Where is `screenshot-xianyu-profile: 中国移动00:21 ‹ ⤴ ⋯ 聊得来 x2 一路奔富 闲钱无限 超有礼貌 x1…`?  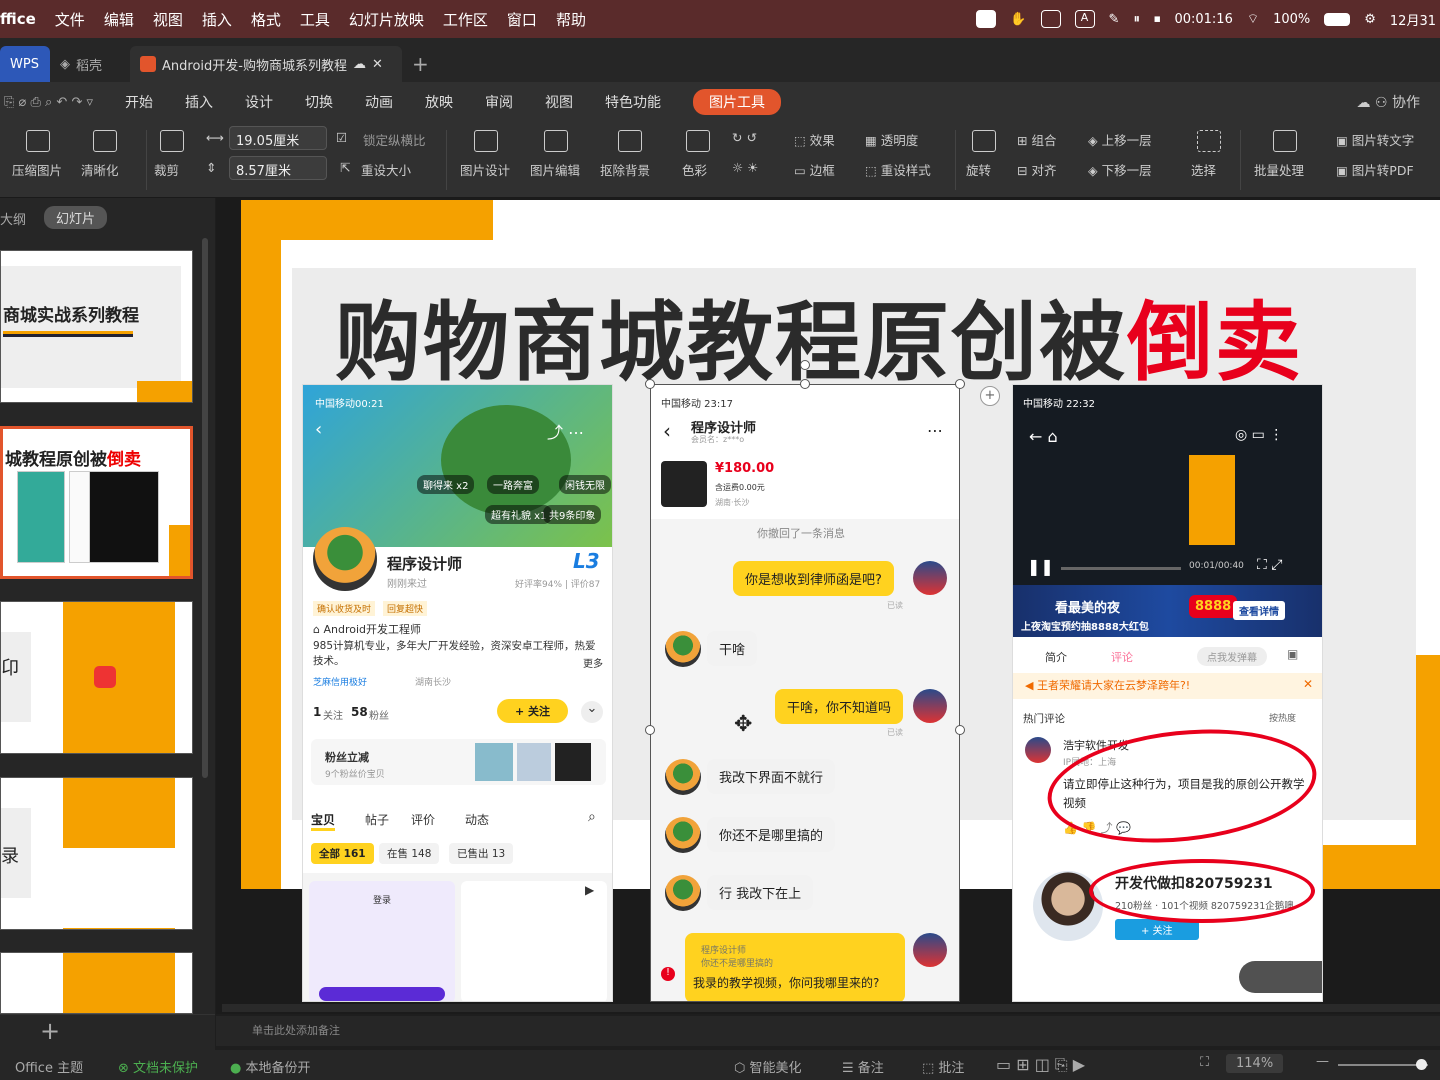
screenshot-xianyu-profile: 中国移动00:21 ‹ ⤴ ⋯ 聊得来 x2 一路奔富 闲钱无限 超有礼貌 x1… is located at coordinates (457, 693).